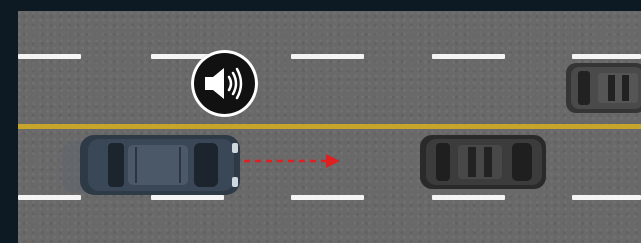 This screenshot has width=641, height=243. I want to click on ego-suv, so click(151, 165).